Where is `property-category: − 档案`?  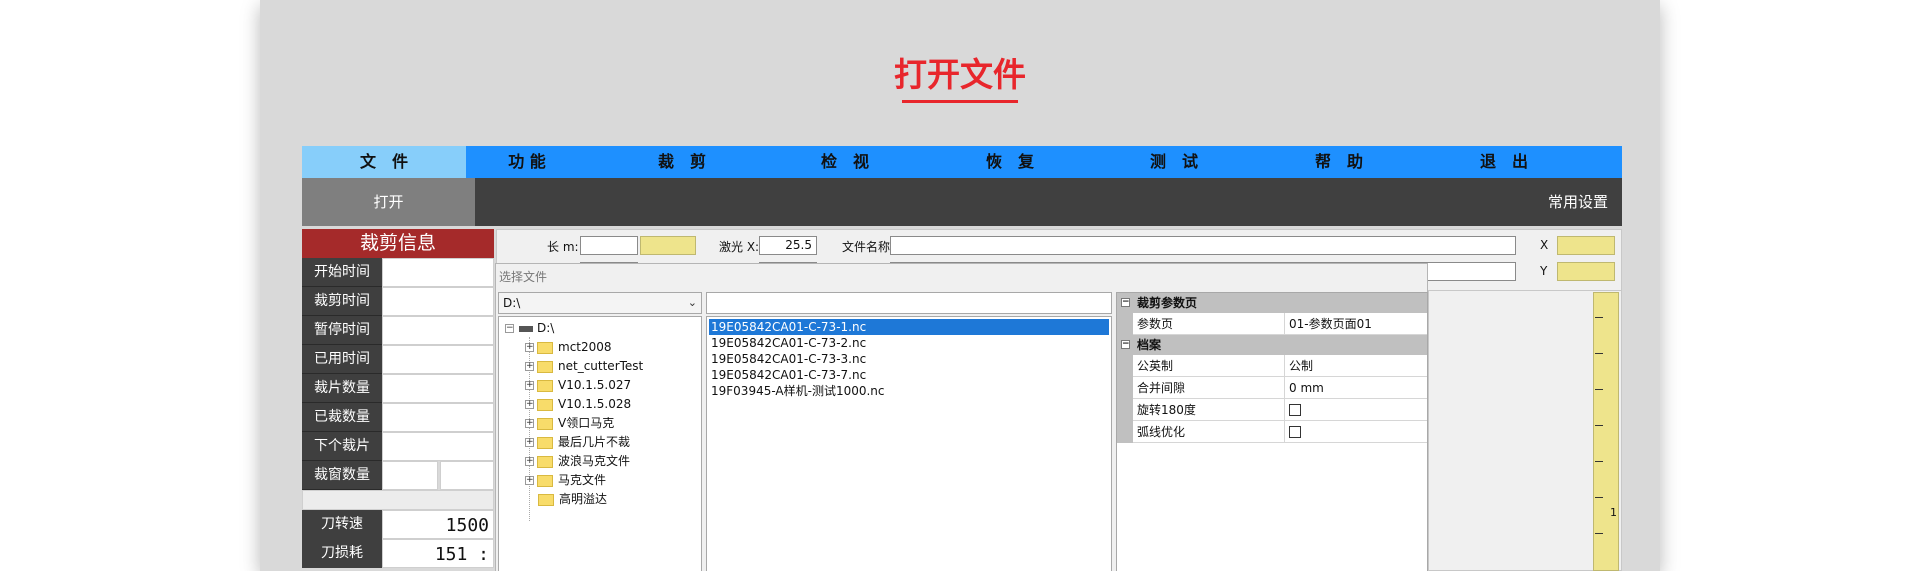 property-category: − 档案 is located at coordinates (1272, 345).